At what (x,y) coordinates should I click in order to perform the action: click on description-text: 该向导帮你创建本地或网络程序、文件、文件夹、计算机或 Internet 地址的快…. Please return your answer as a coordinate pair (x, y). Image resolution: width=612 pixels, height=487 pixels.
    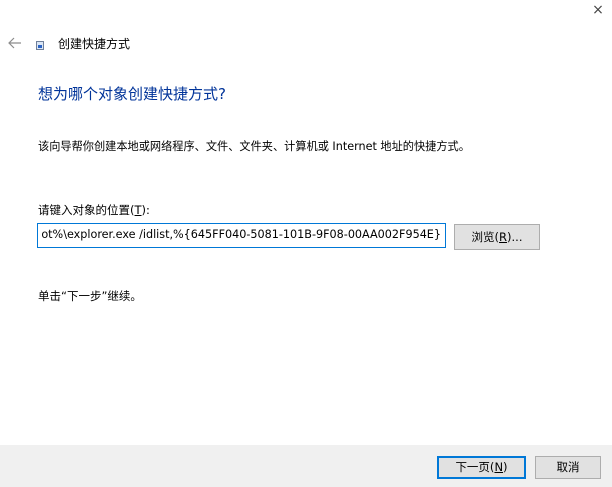
    Looking at the image, I should click on (254, 146).